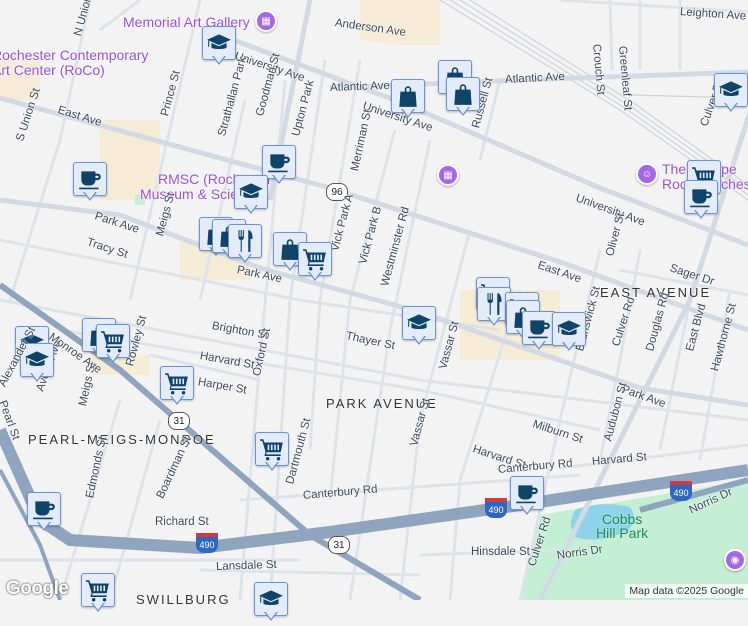 This screenshot has width=748, height=626. Describe the element at coordinates (686, 591) in the screenshot. I see `map-attribution: Map data ©2025 Google` at that location.